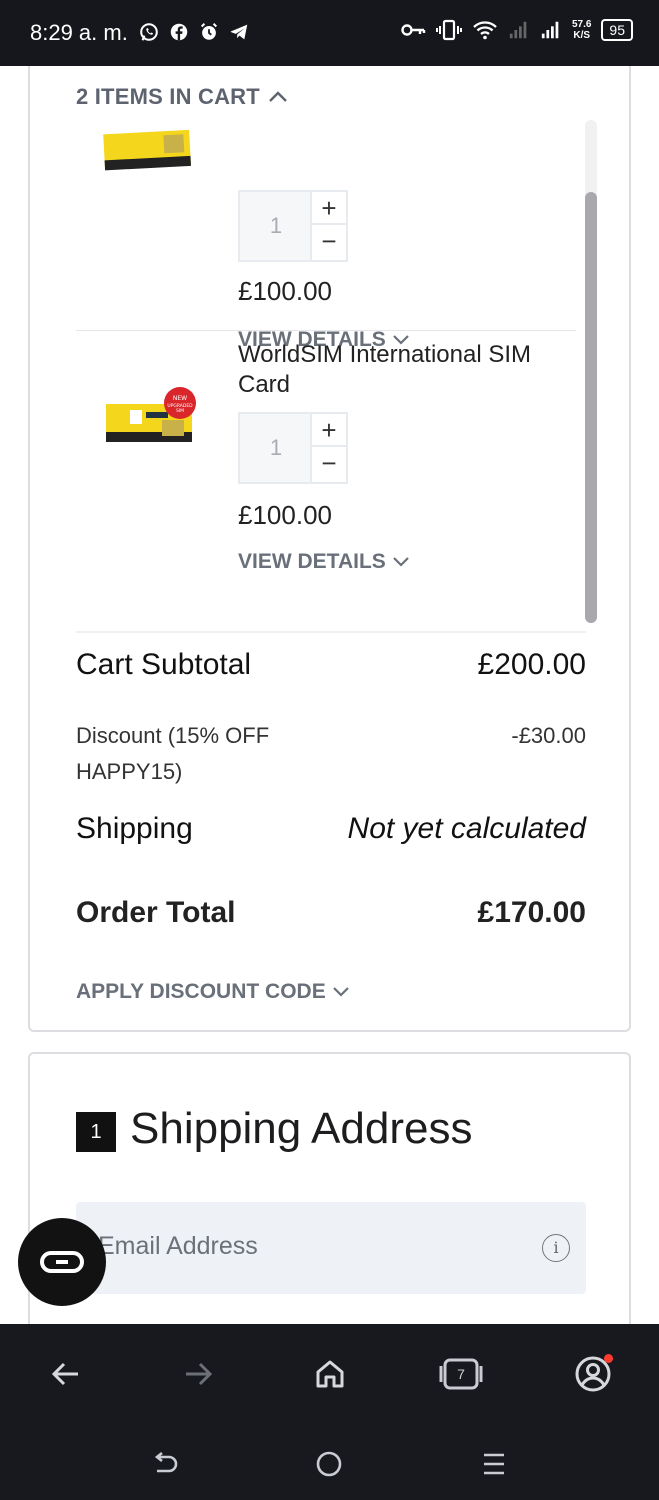  I want to click on cart-scrollbar-thumb, so click(591, 407).